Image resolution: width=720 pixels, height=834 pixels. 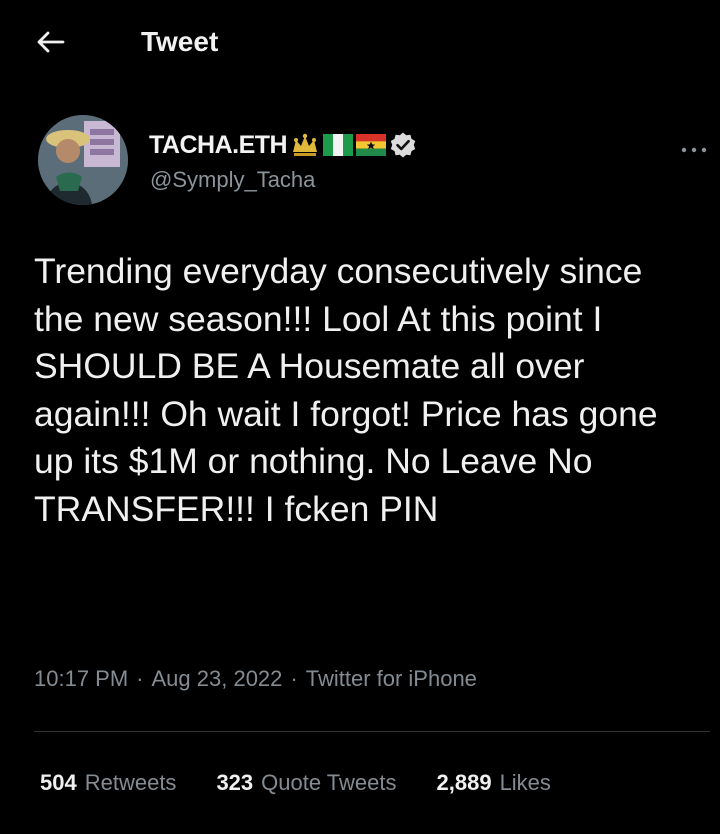 I want to click on quote-tweets-stat: 323 Quote Tweets, so click(x=306, y=783).